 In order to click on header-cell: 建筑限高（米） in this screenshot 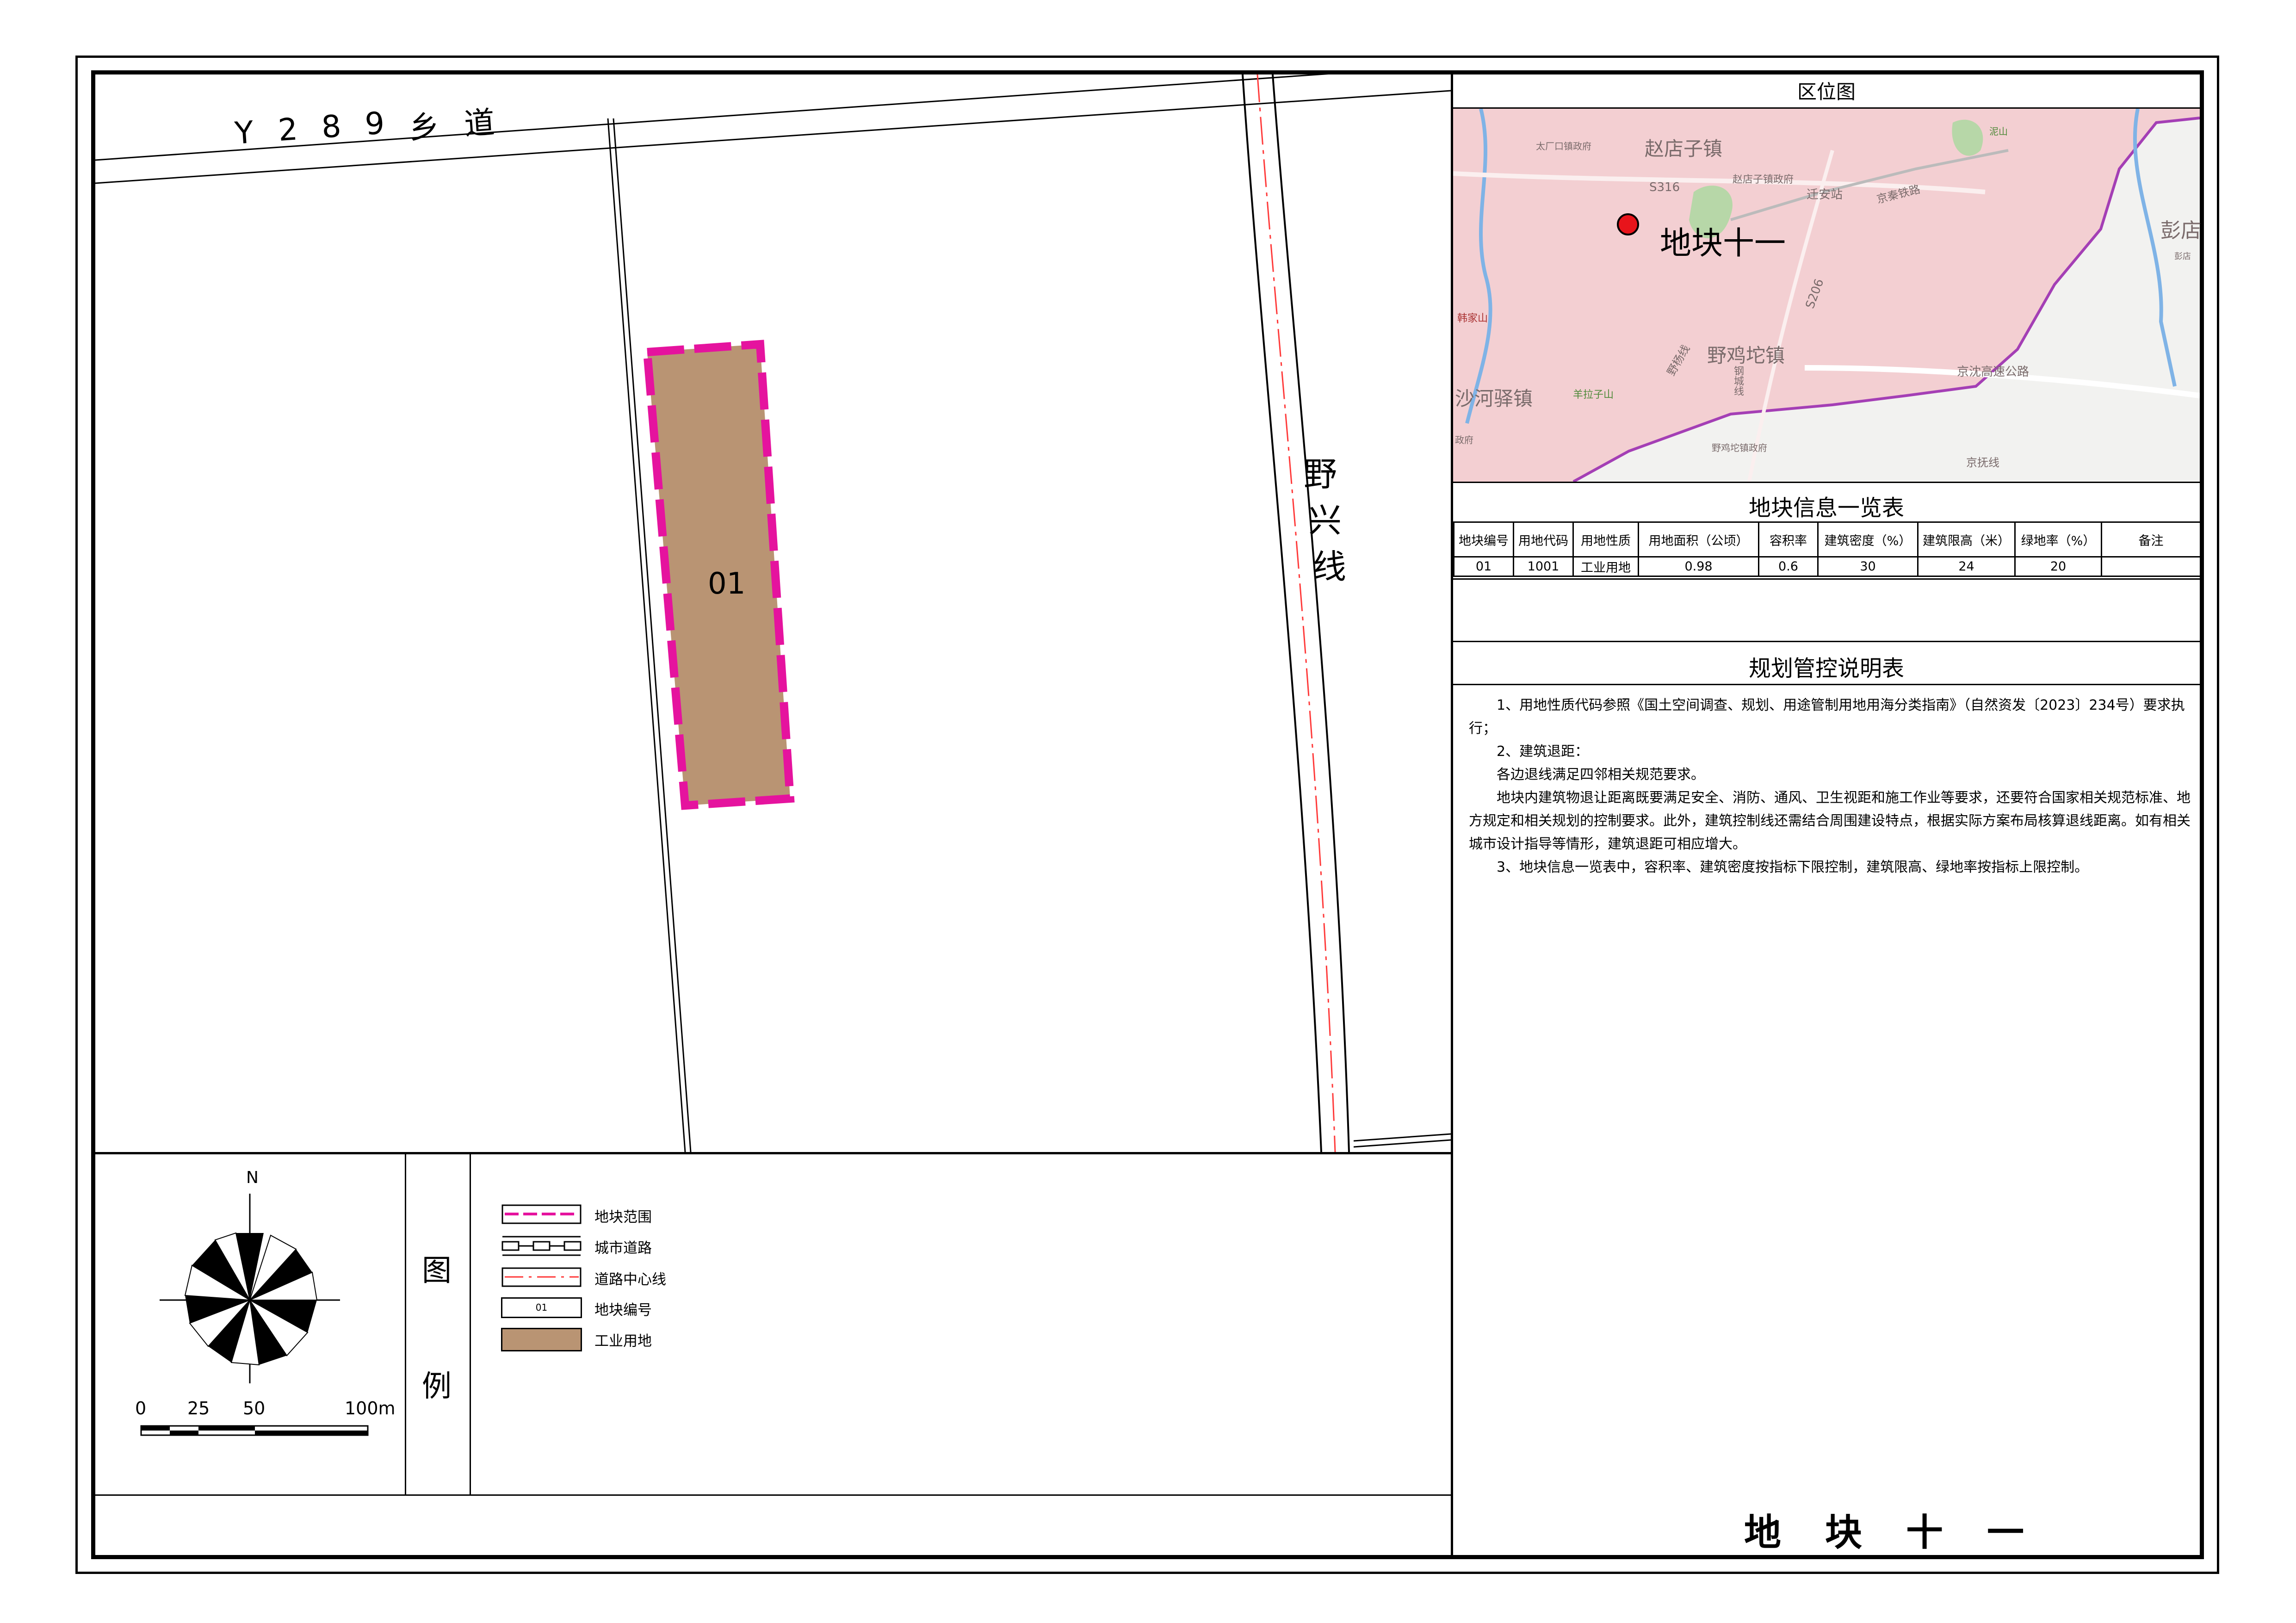, I will do `click(1966, 539)`.